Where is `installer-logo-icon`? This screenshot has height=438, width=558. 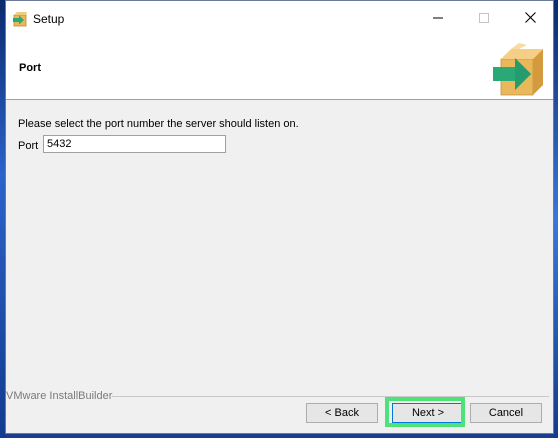
installer-logo-icon is located at coordinates (519, 69).